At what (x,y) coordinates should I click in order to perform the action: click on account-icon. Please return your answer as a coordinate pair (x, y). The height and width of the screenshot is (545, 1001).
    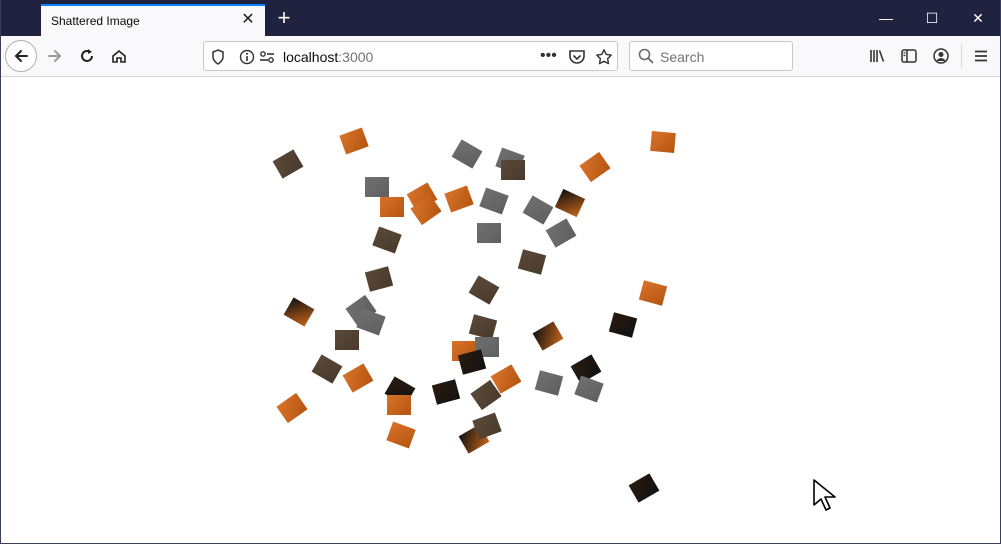
    Looking at the image, I should click on (941, 56).